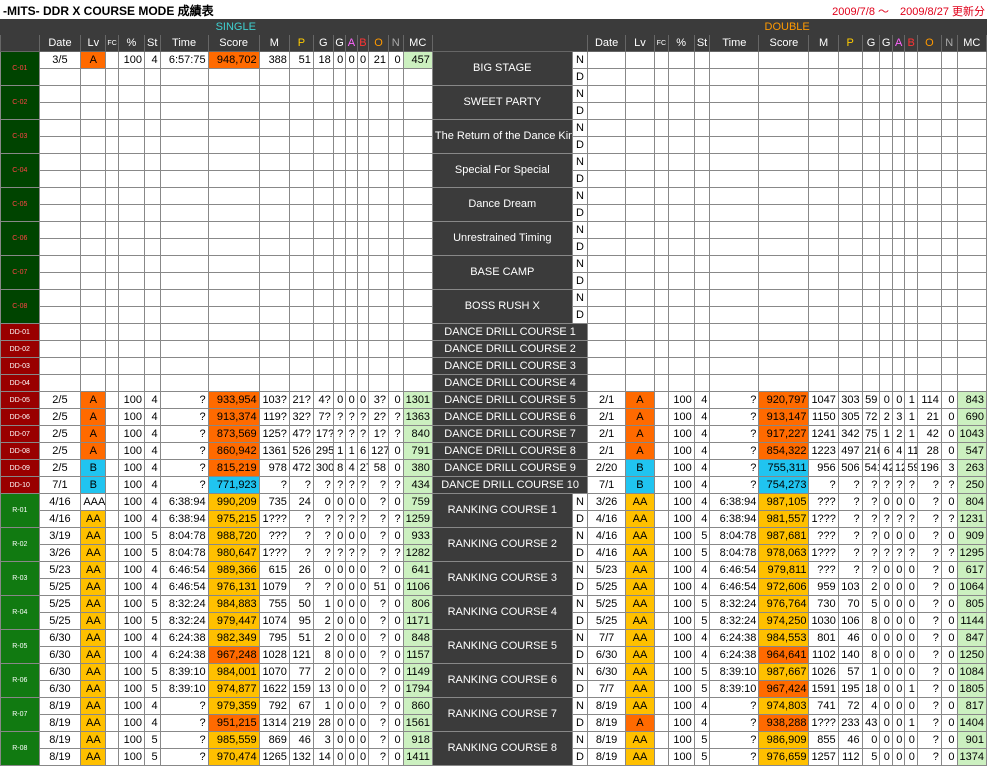 Image resolution: width=987 pixels, height=774 pixels. What do you see at coordinates (20, 43) in the screenshot?
I see `column-header-blank` at bounding box center [20, 43].